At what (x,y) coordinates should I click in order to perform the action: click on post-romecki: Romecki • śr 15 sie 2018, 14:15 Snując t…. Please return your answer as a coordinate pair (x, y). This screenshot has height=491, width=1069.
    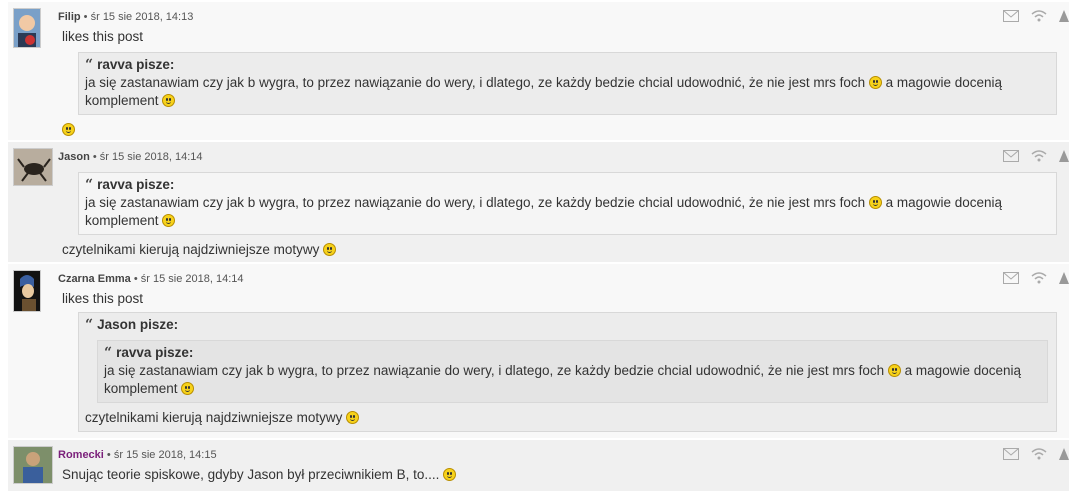
    Looking at the image, I should click on (538, 465).